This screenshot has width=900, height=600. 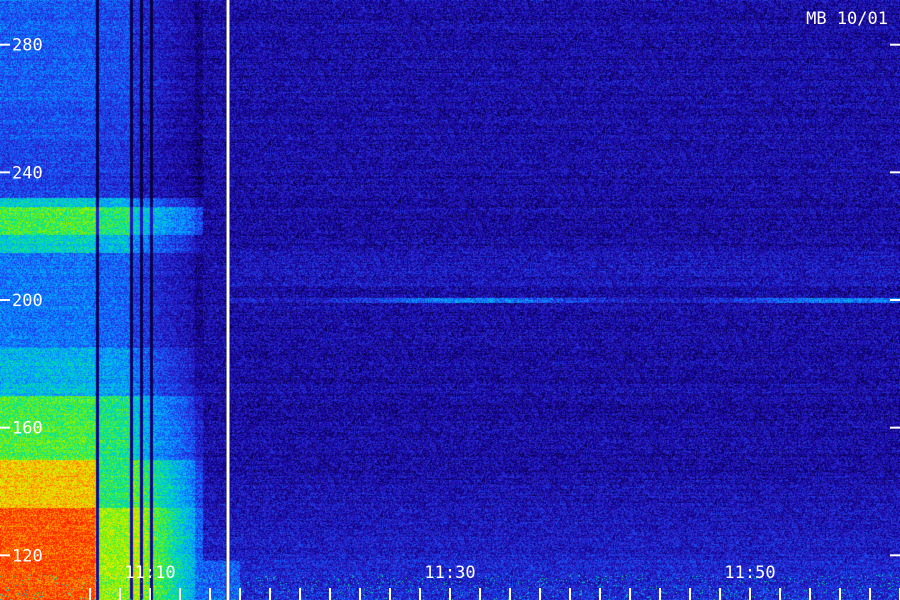 What do you see at coordinates (895, 300) in the screenshot?
I see `y-axis-ticks-right` at bounding box center [895, 300].